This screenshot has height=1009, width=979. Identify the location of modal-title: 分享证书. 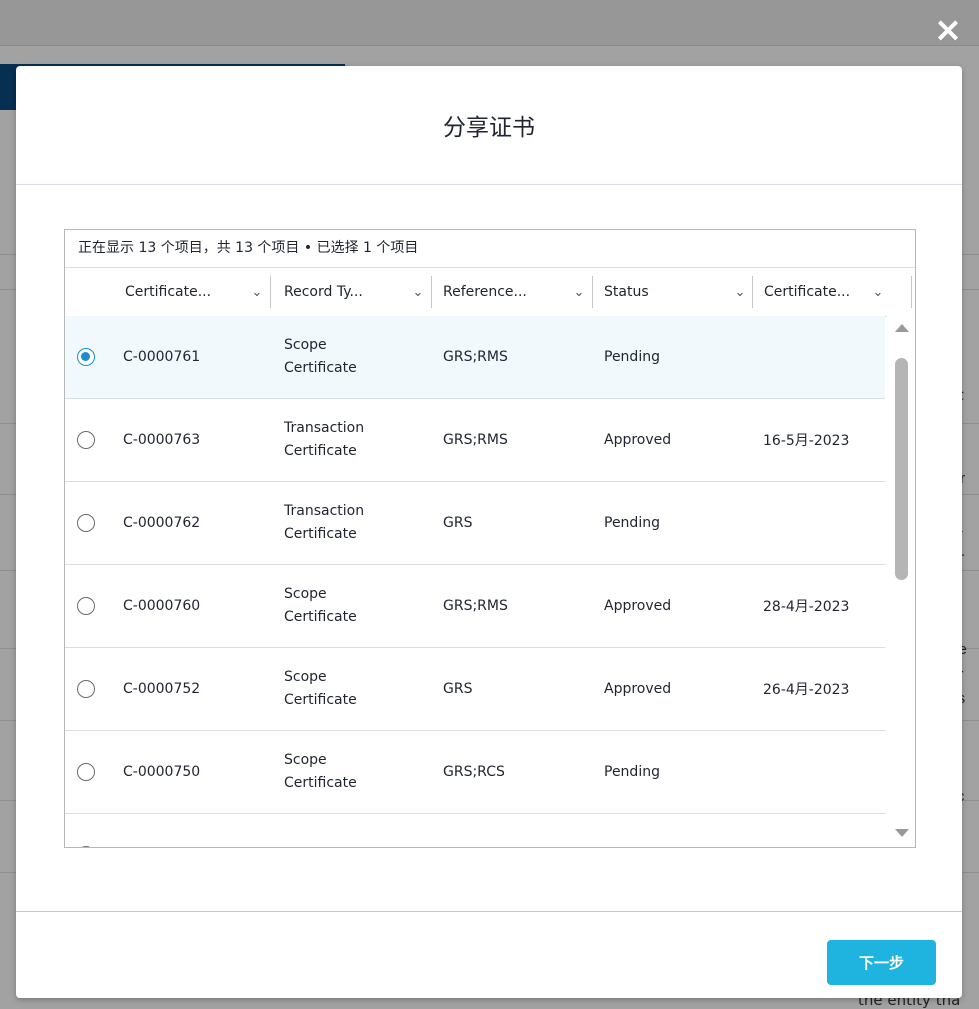
(489, 128).